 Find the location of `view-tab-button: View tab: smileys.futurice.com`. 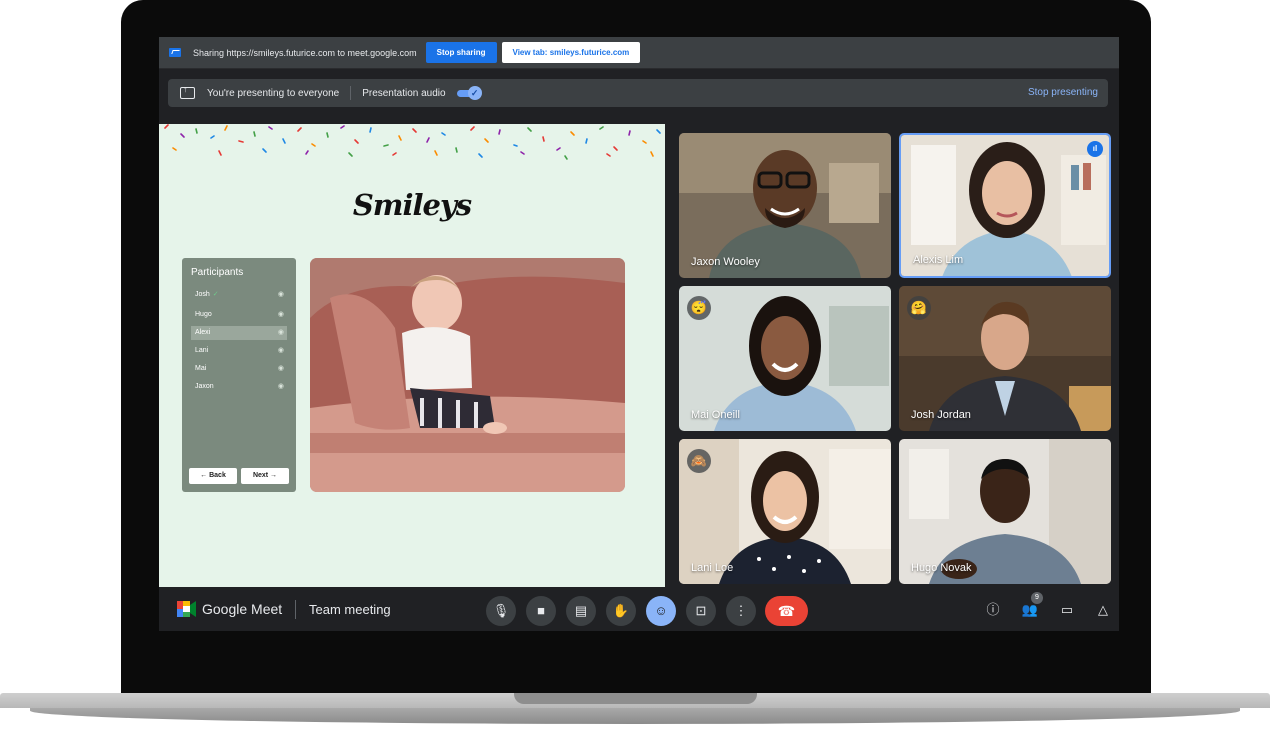

view-tab-button: View tab: smileys.futurice.com is located at coordinates (571, 52).